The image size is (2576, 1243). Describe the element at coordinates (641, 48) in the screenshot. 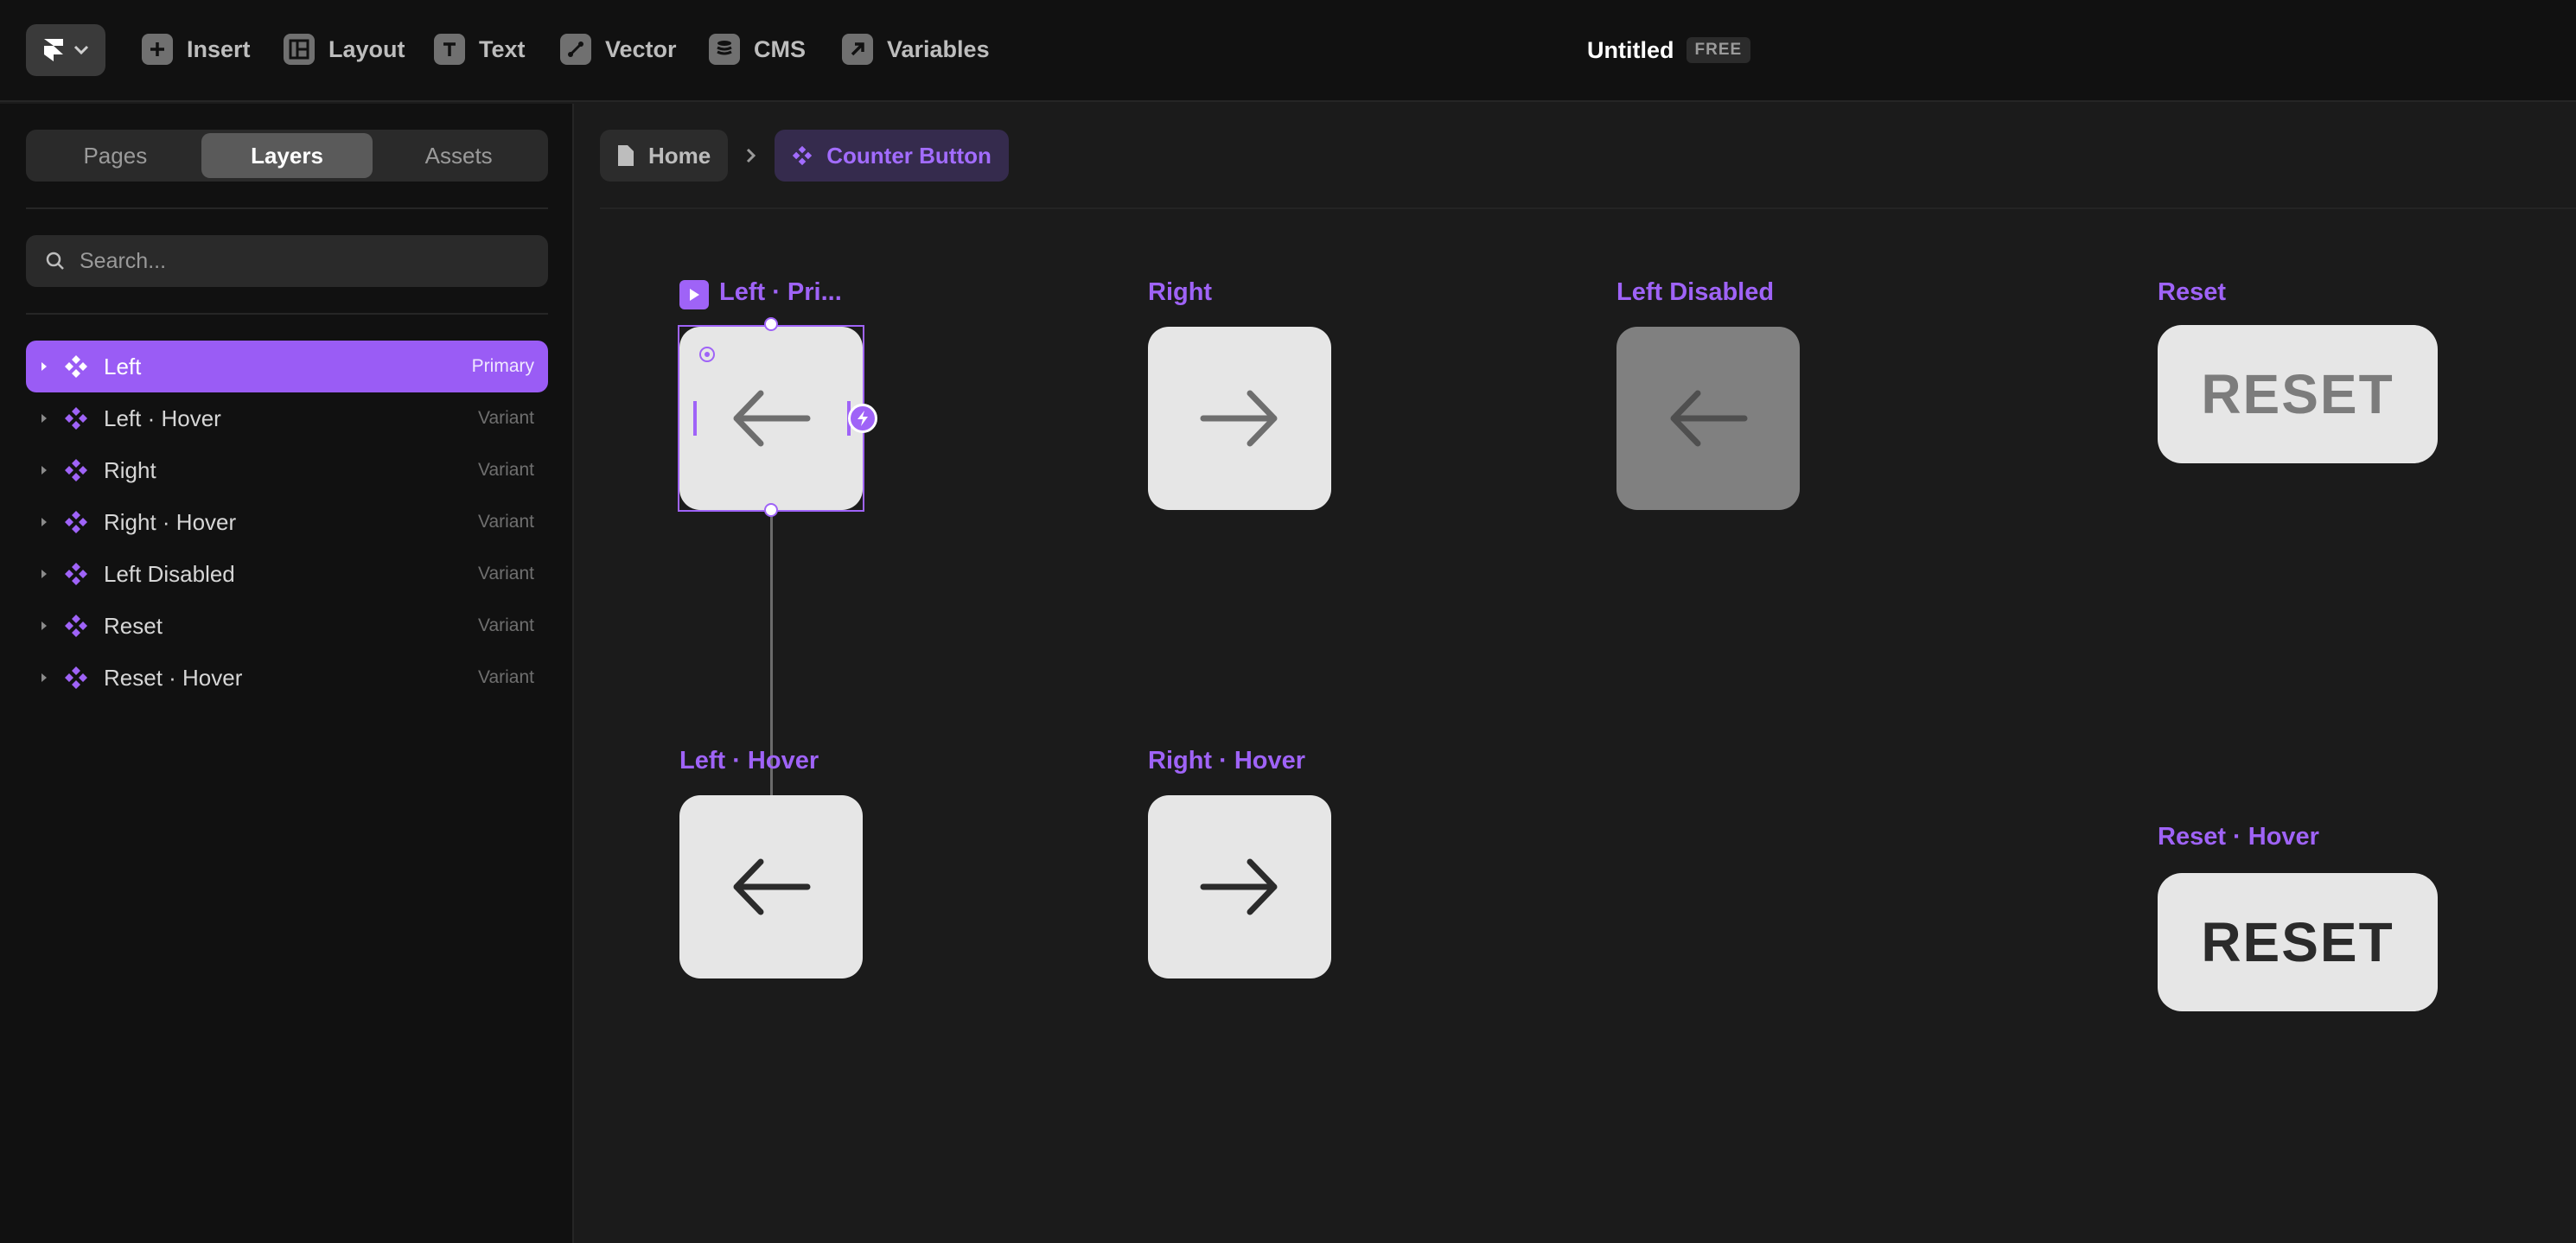

I see `vector-label: Vector` at that location.